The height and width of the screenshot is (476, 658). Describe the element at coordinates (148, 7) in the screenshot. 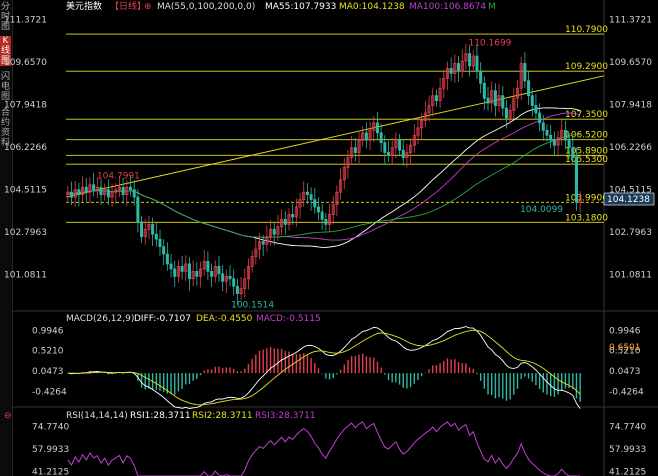

I see `settings-icon: ⊕` at that location.